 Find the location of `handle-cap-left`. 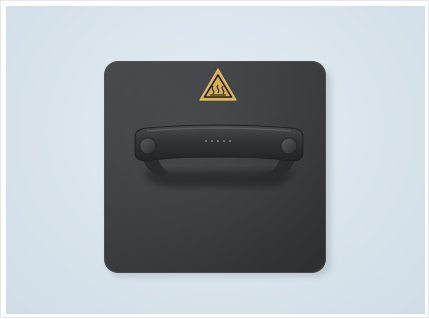

handle-cap-left is located at coordinates (148, 146).